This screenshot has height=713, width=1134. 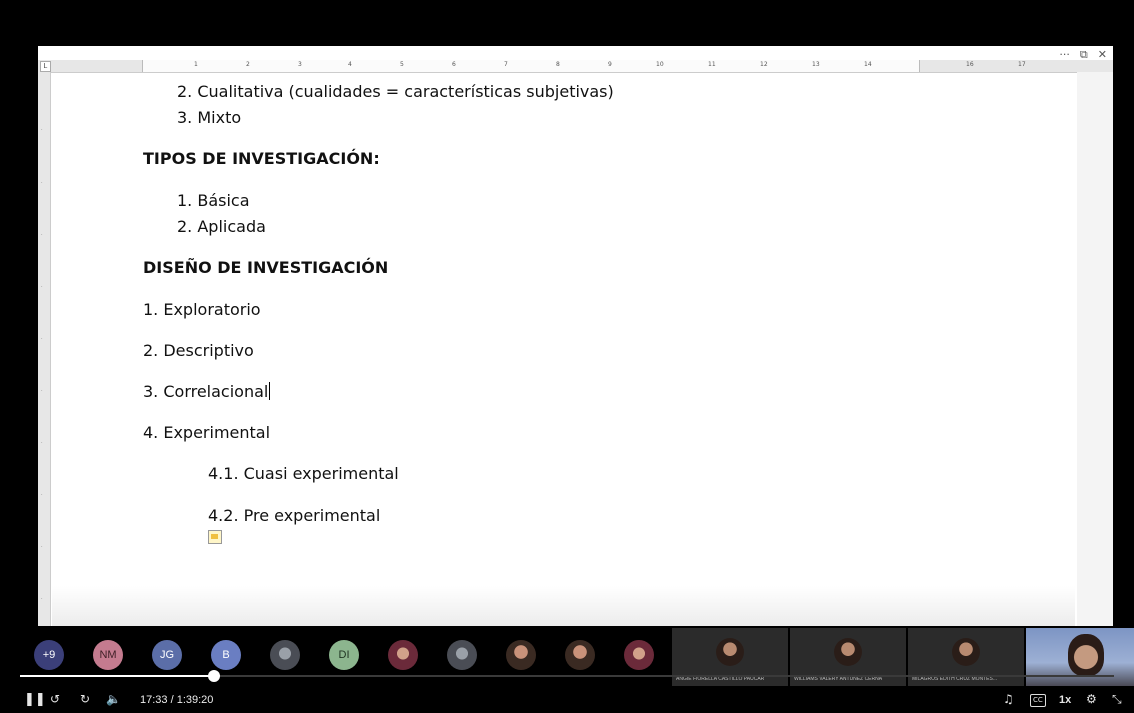 I want to click on ruler-number: 2, so click(x=248, y=64).